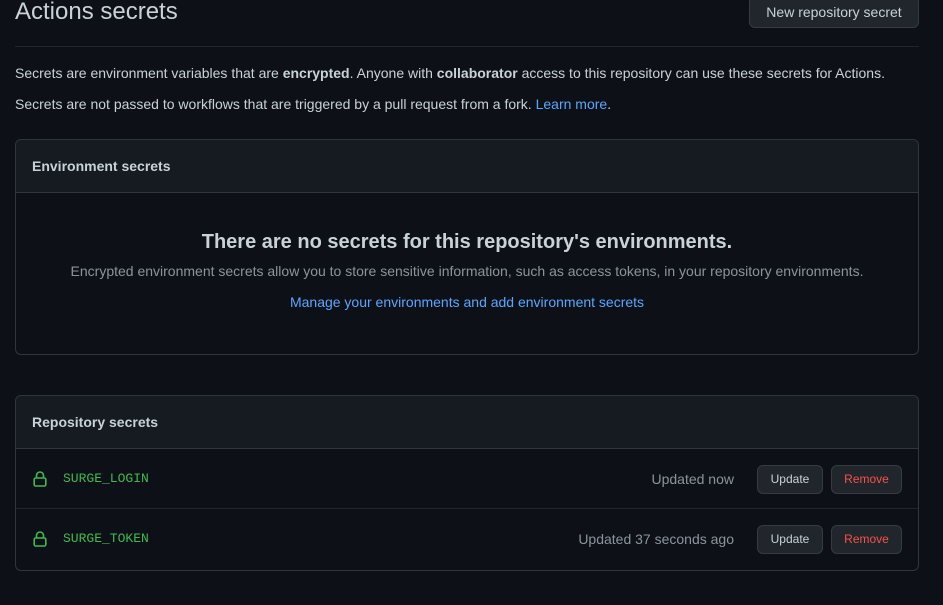 The width and height of the screenshot is (943, 605). I want to click on intro-encrypted-emphasis: encrypted, so click(316, 73).